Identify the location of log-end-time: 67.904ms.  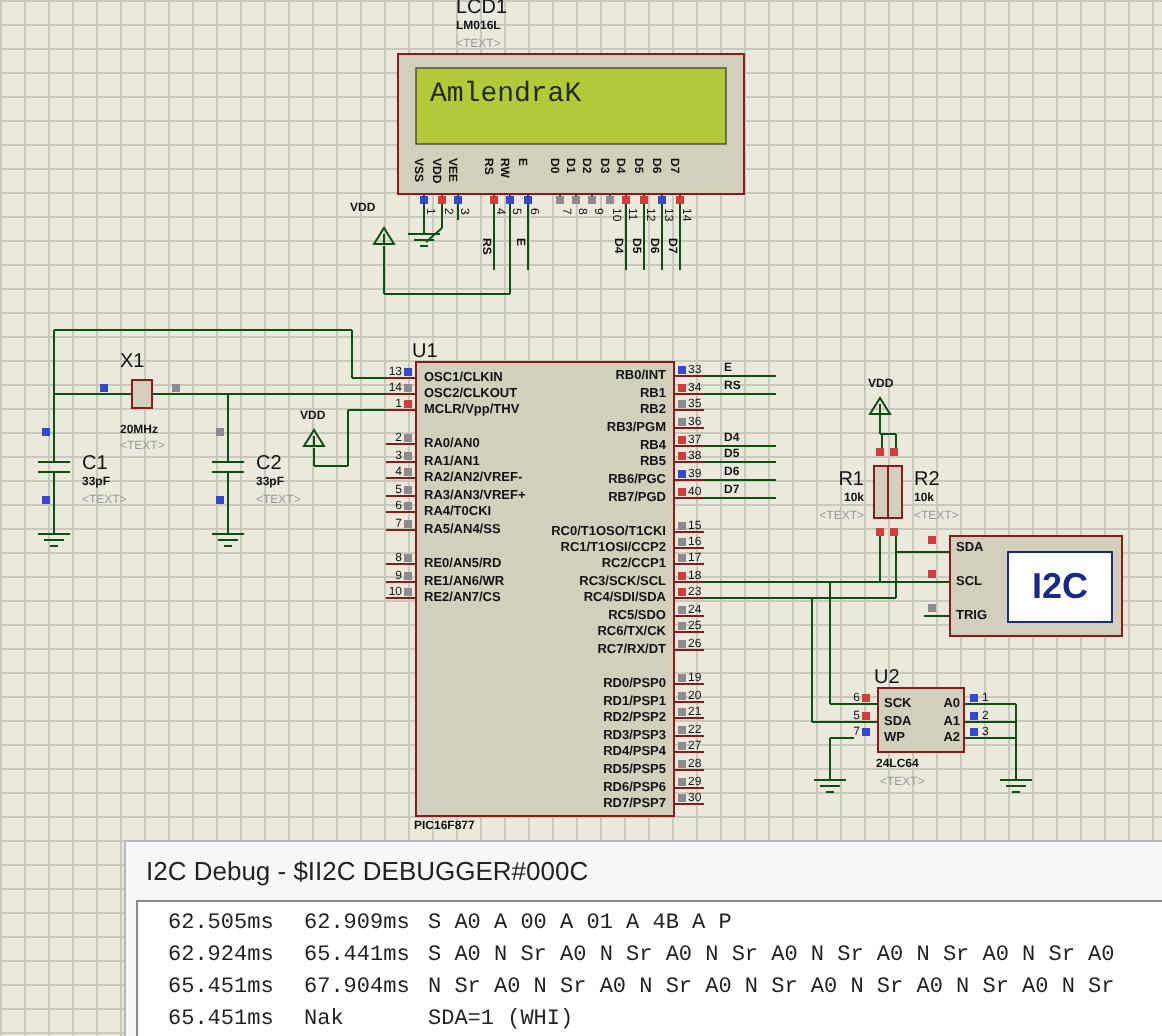
(358, 988).